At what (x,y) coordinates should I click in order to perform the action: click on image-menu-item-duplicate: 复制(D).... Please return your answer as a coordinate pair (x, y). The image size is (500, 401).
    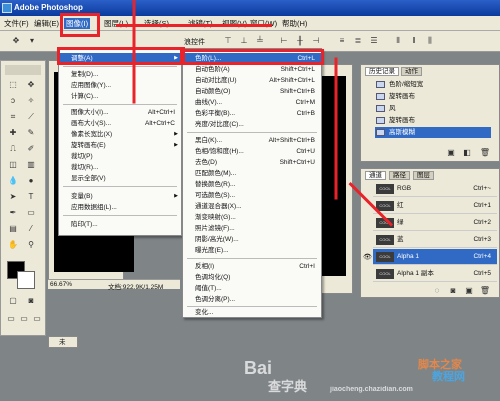
    Looking at the image, I should click on (120, 74).